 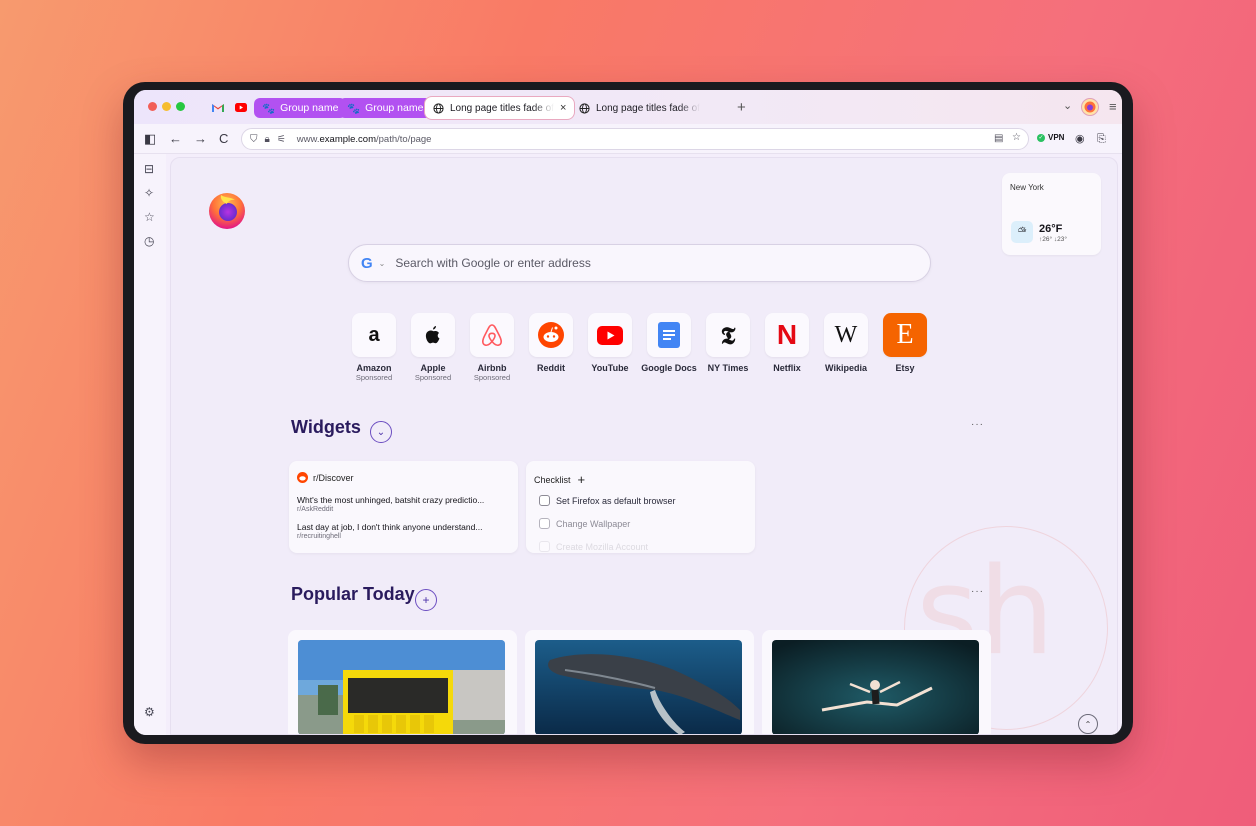 What do you see at coordinates (977, 591) in the screenshot?
I see `popular-more-button: ···` at bounding box center [977, 591].